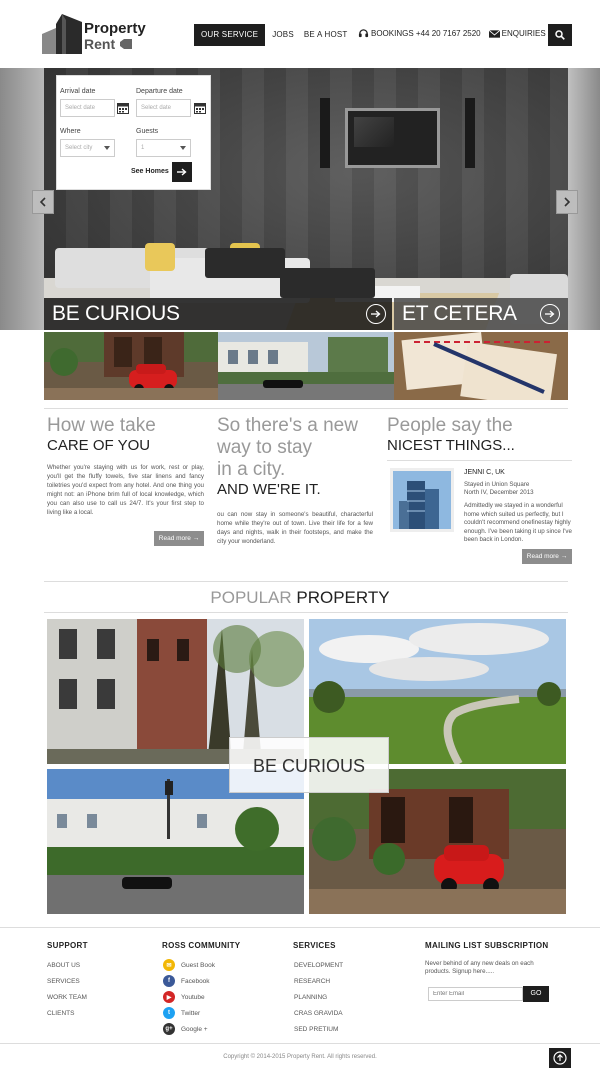 This screenshot has width=600, height=1069. I want to click on search-button, so click(560, 35).